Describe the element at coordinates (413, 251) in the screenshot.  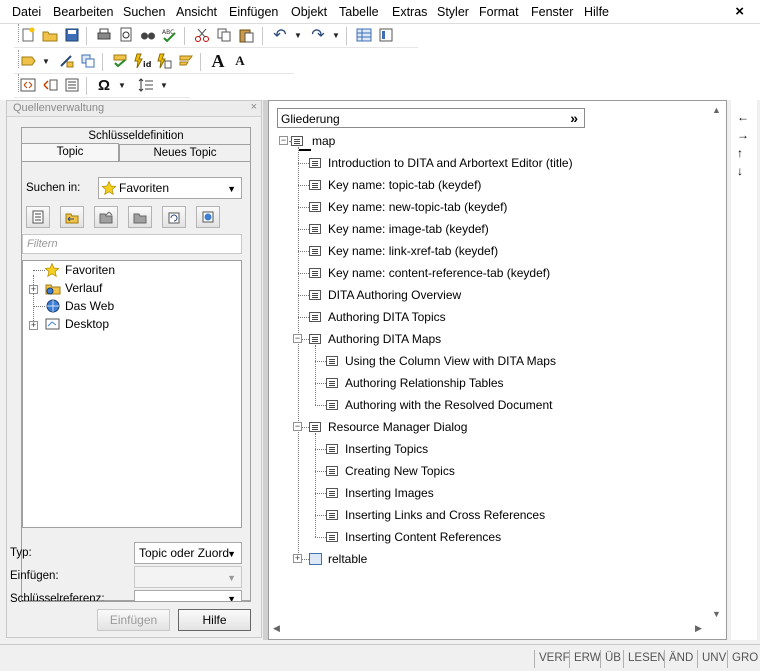
I see `outline-item: Key name: link-xref-tab (keydef)` at that location.